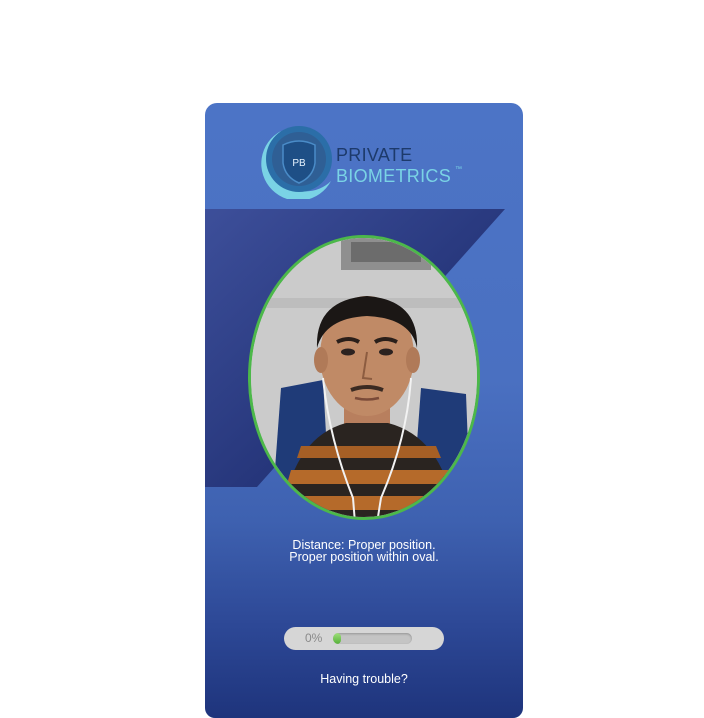 Image resolution: width=704 pixels, height=718 pixels. What do you see at coordinates (458, 169) in the screenshot?
I see `trademark-symbol: ™` at bounding box center [458, 169].